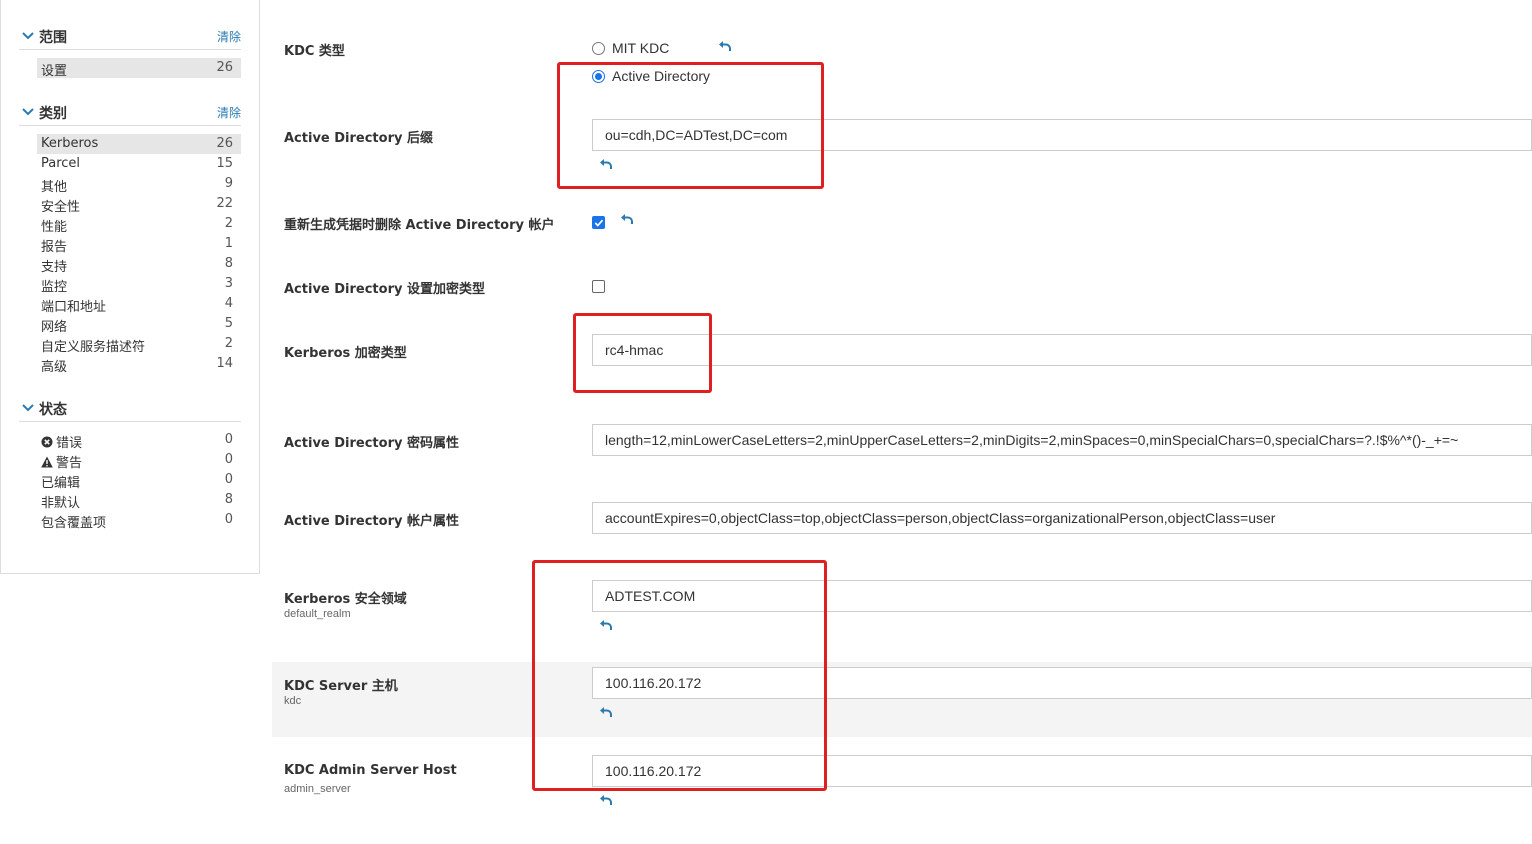  I want to click on category-title: 类别, so click(53, 114).